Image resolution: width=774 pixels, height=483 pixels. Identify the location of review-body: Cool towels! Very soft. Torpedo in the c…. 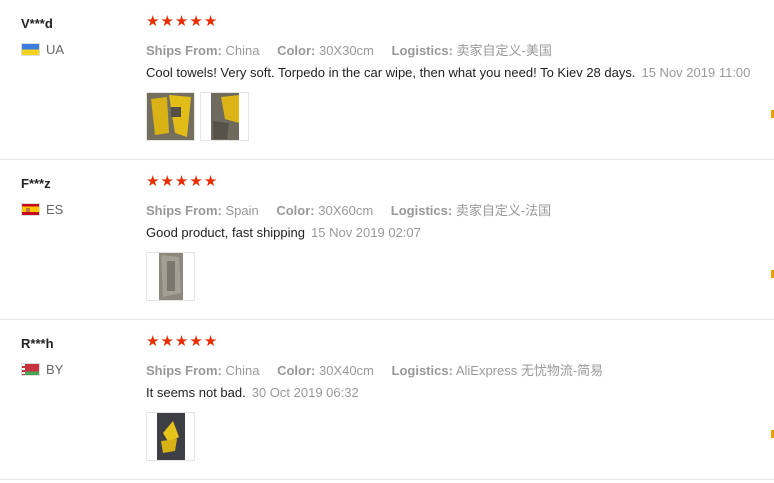
(391, 72).